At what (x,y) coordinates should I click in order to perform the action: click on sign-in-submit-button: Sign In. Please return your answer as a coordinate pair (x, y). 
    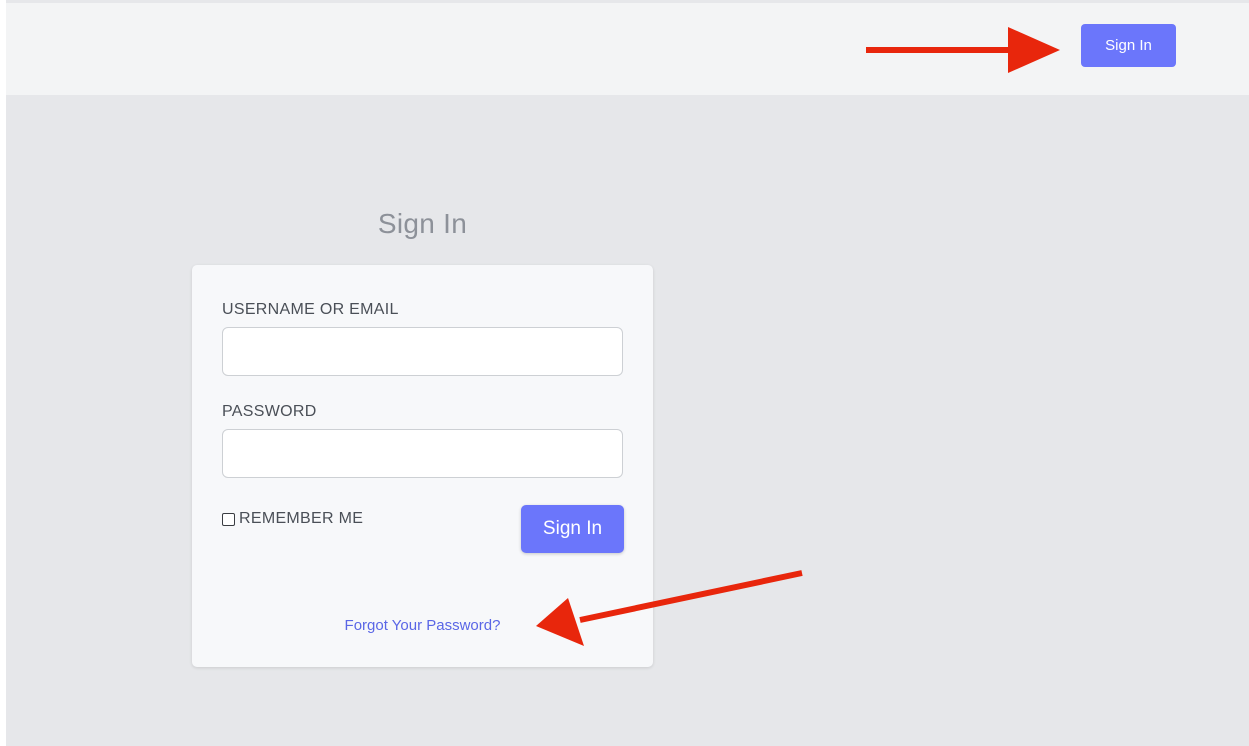
    Looking at the image, I should click on (572, 529).